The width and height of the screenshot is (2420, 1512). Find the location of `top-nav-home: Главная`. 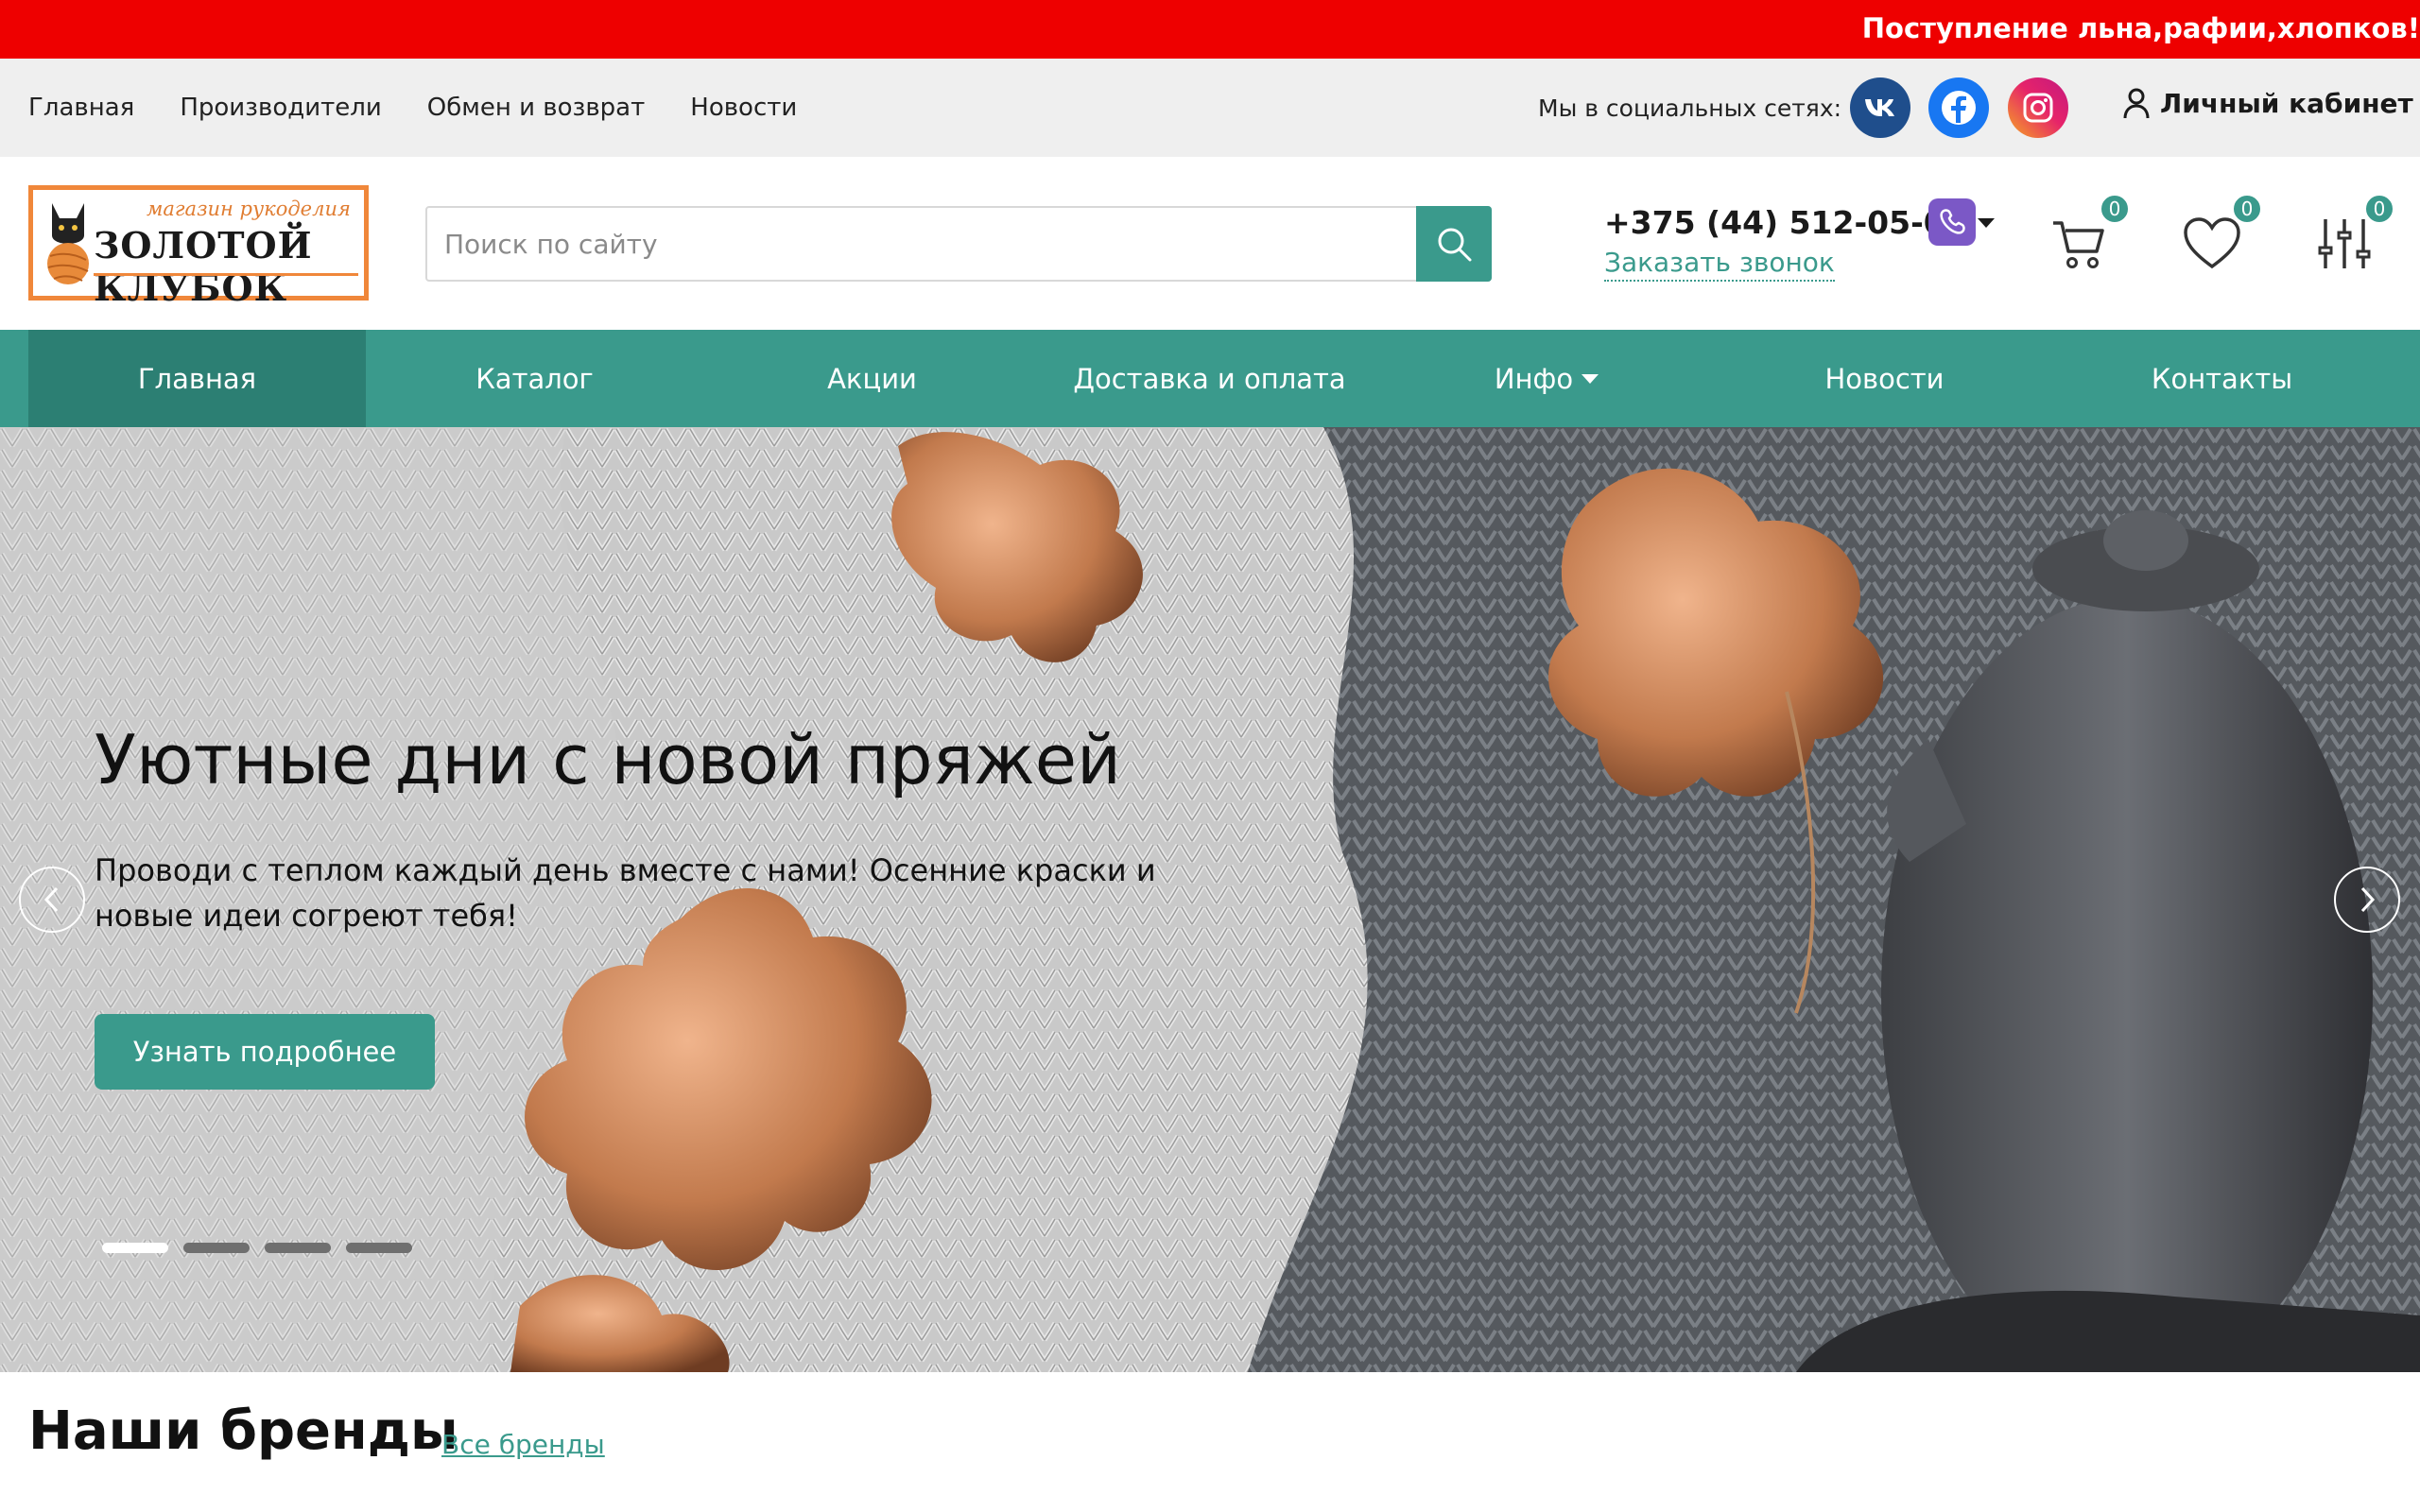

top-nav-home: Главная is located at coordinates (81, 108).